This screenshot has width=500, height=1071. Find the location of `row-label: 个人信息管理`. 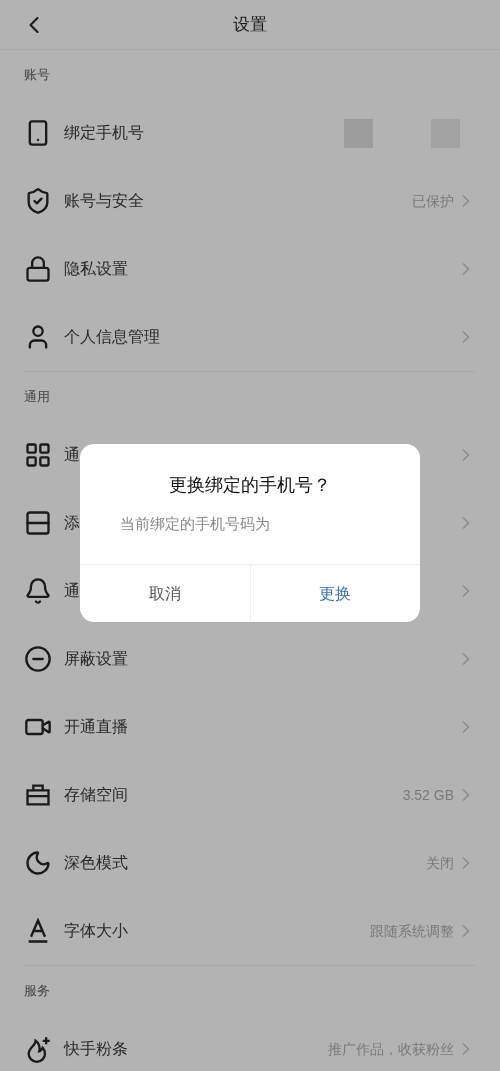

row-label: 个人信息管理 is located at coordinates (112, 337).